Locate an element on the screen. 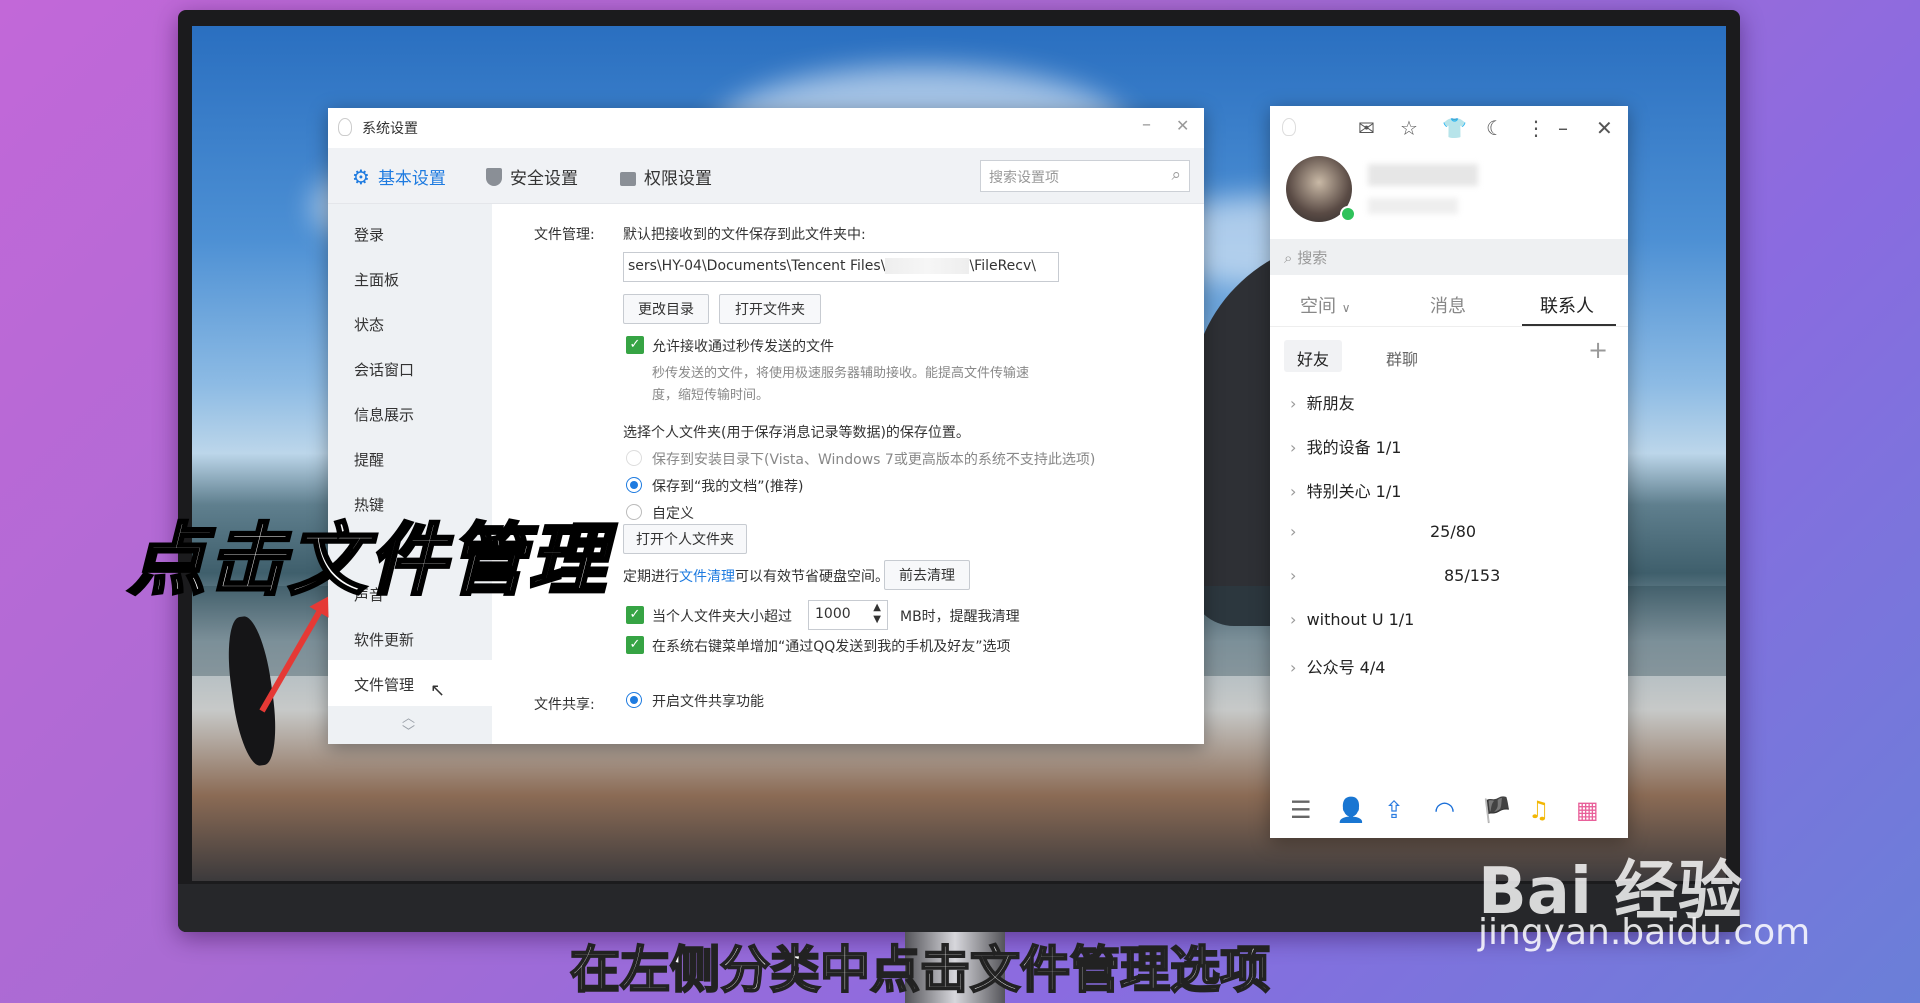  scroll-arrows-icon: ︿ ﹀ is located at coordinates (408, 726).